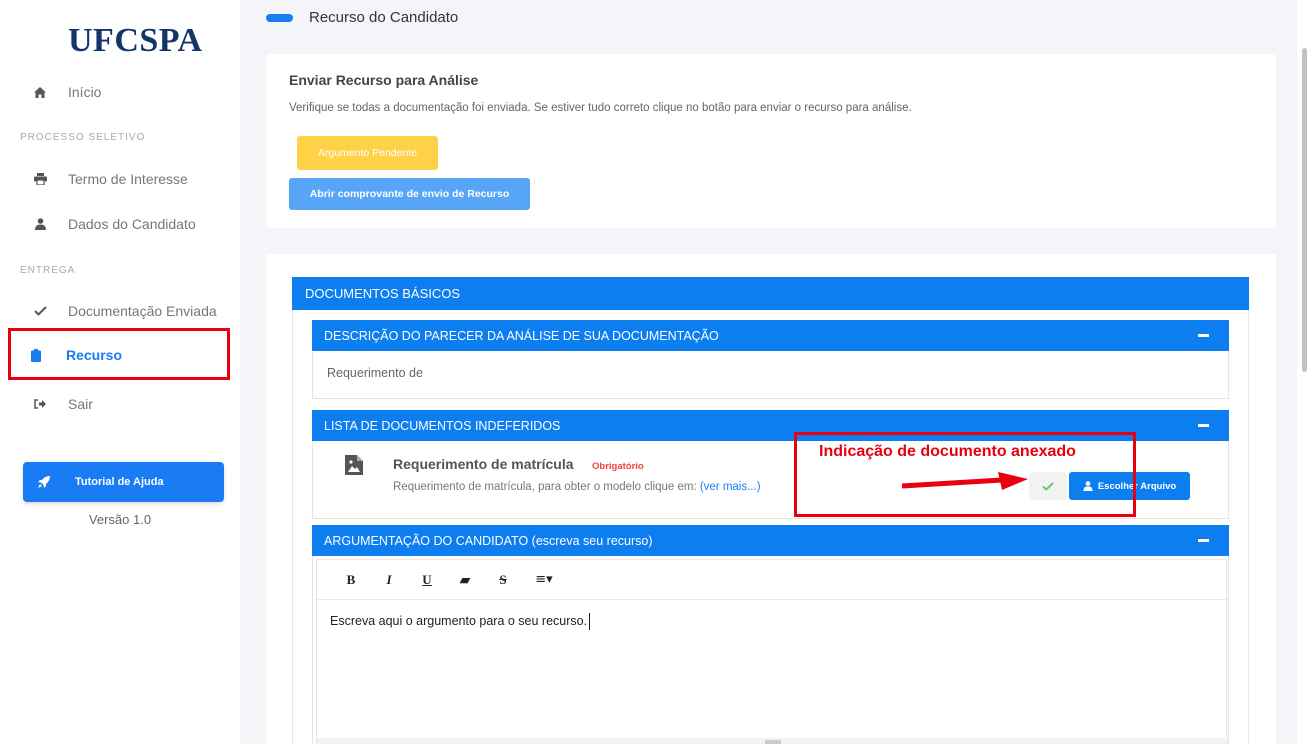  Describe the element at coordinates (80, 404) in the screenshot. I see `sidebar-item-label: Sair` at that location.